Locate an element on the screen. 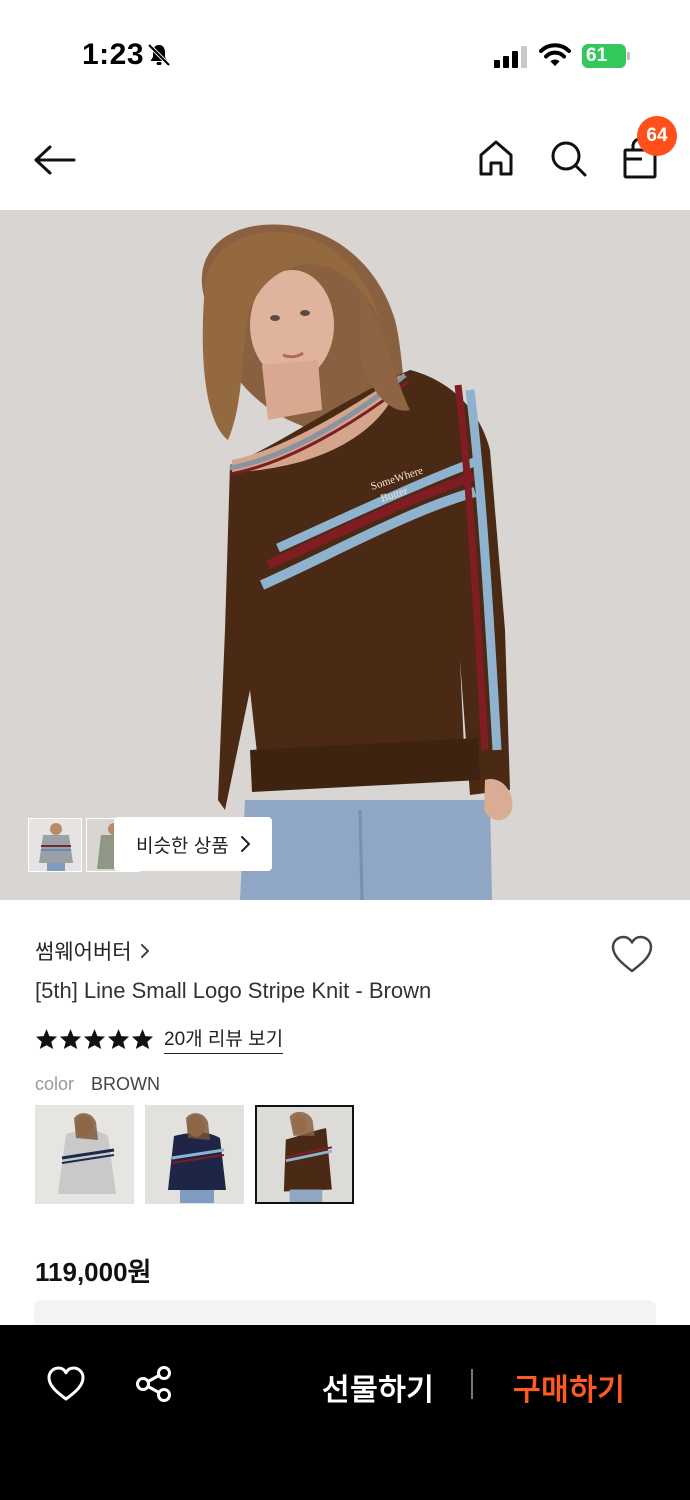 This screenshot has width=690, height=1500. color-swatch-navy is located at coordinates (194, 1154).